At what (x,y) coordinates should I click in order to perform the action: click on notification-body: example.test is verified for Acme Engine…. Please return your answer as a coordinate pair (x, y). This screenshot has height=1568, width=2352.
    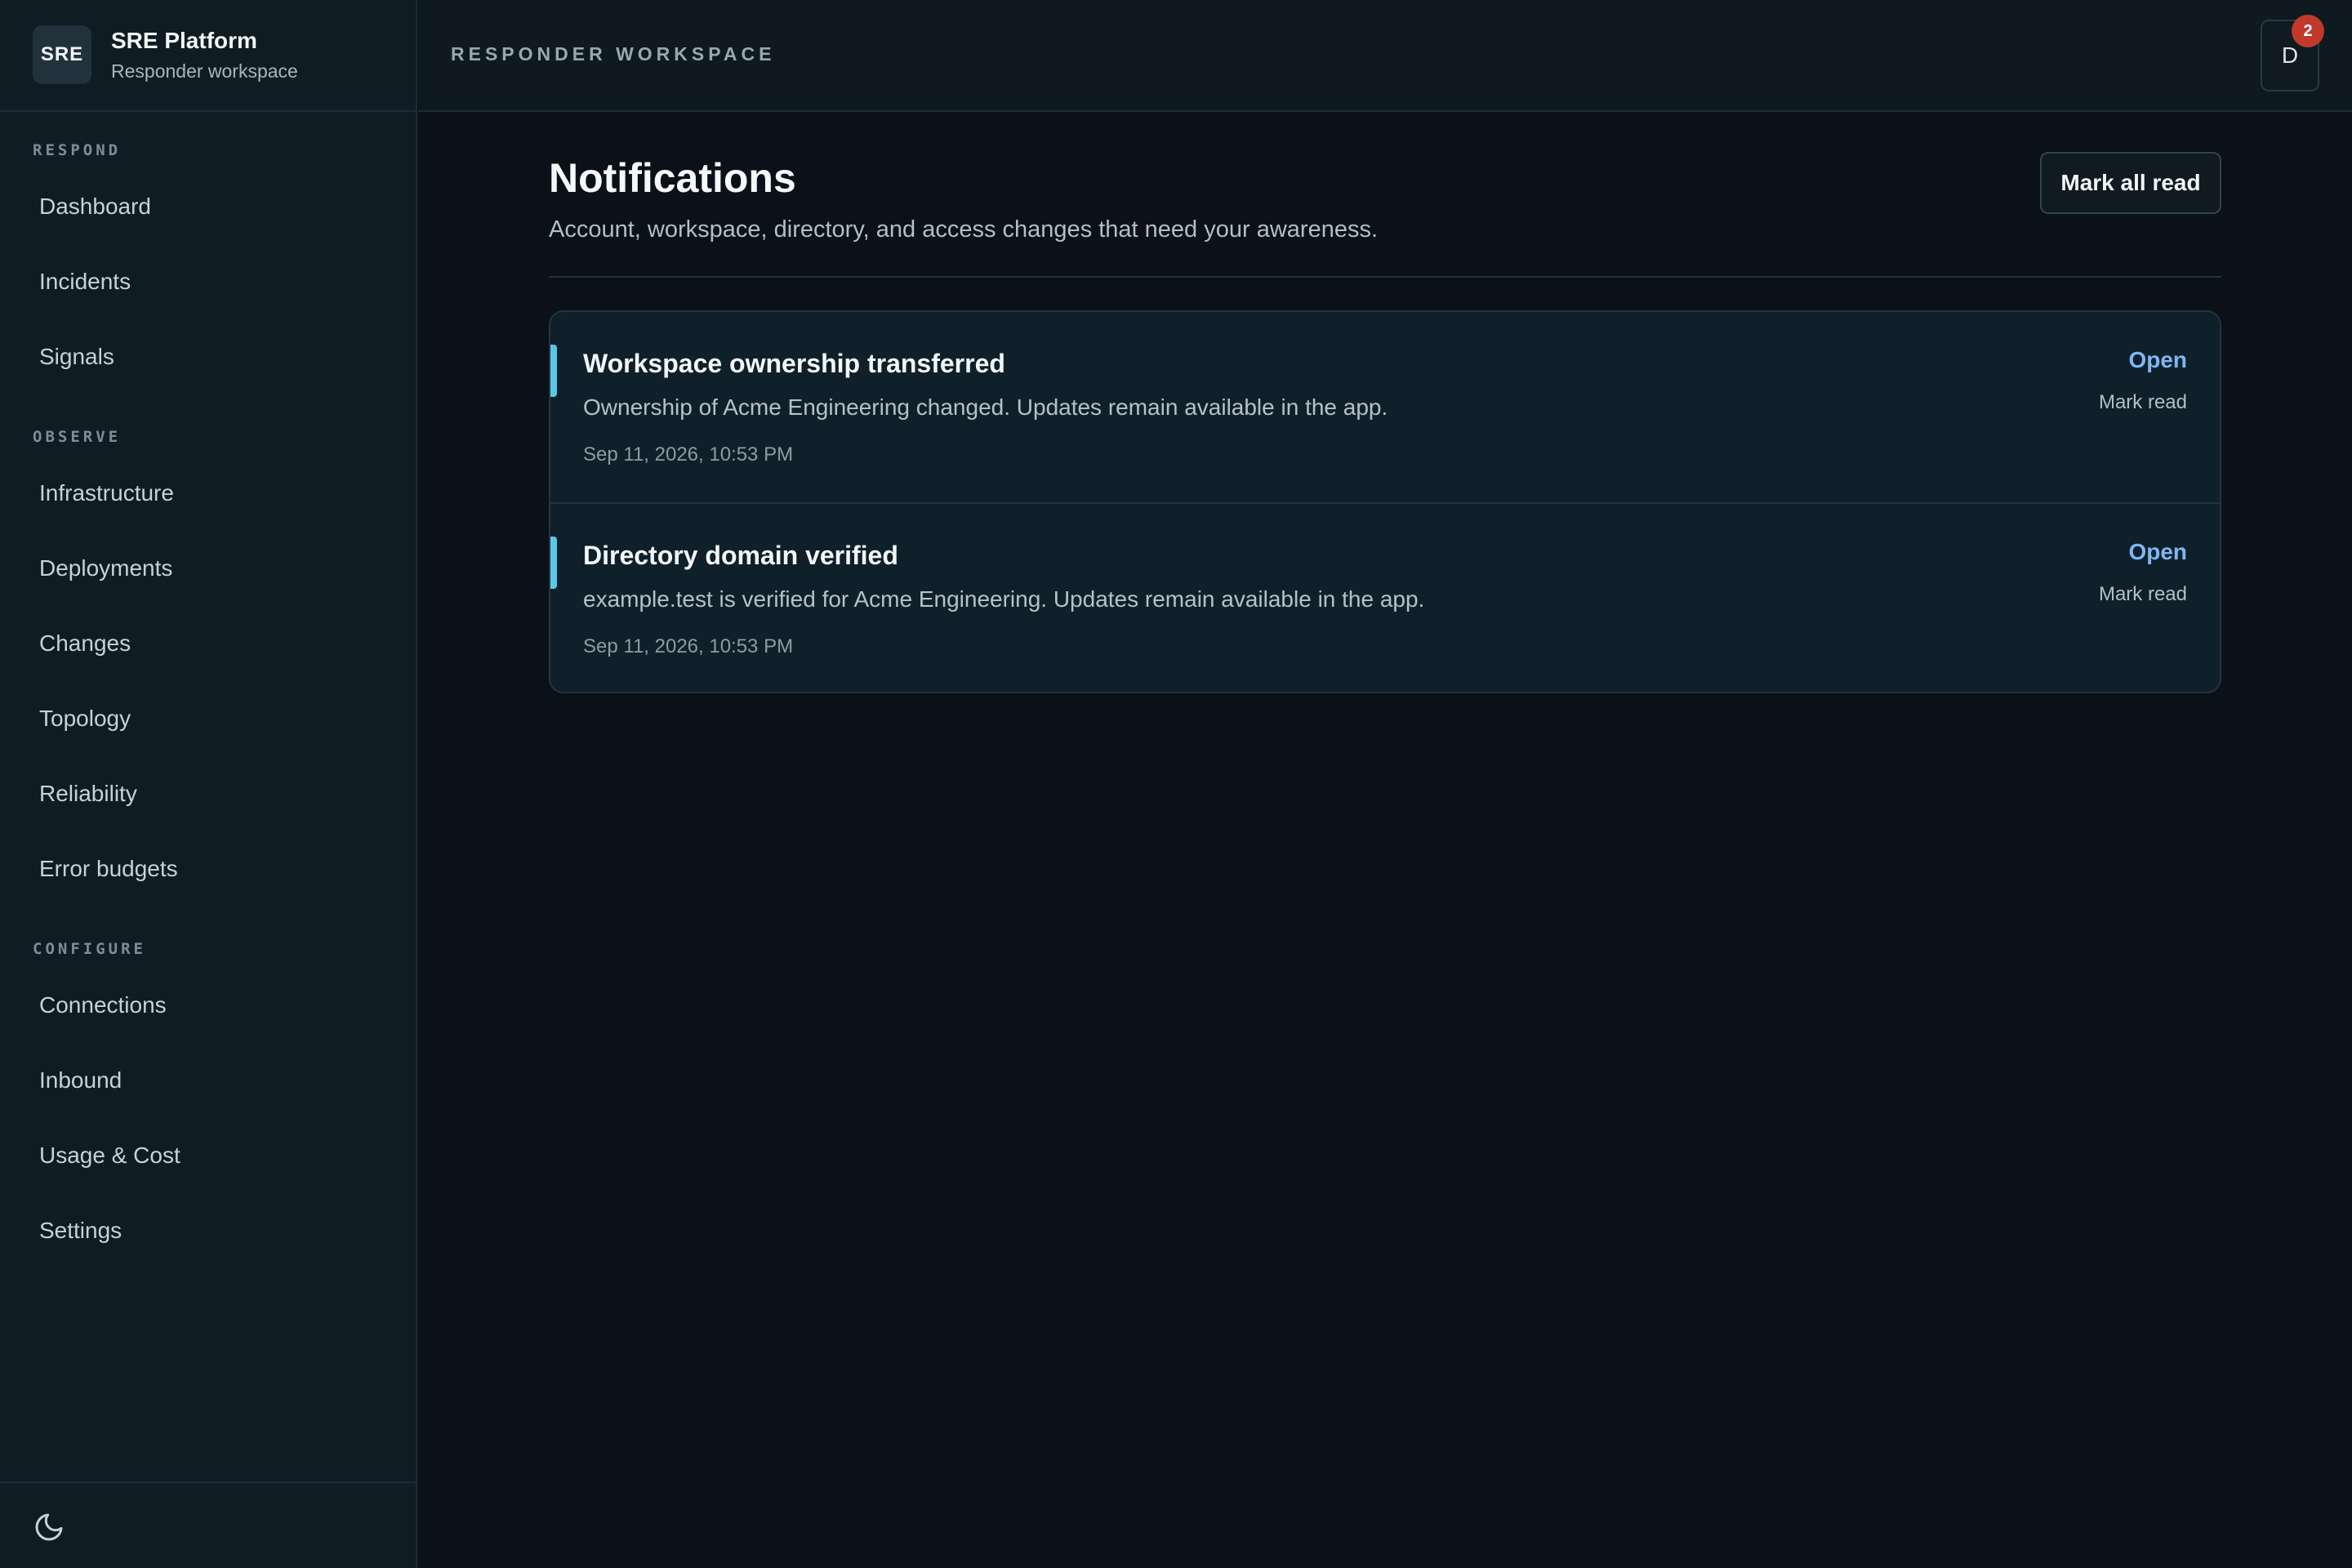
    Looking at the image, I should click on (1004, 599).